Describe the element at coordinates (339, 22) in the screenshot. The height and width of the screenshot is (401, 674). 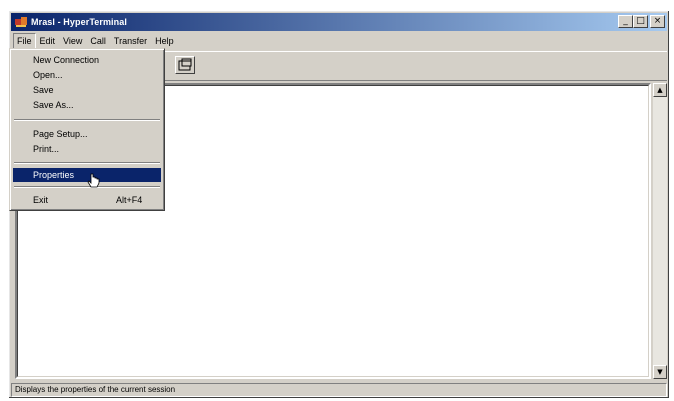
I see `title-bar: Mrasl - HyperTerminal _ □ ×` at that location.